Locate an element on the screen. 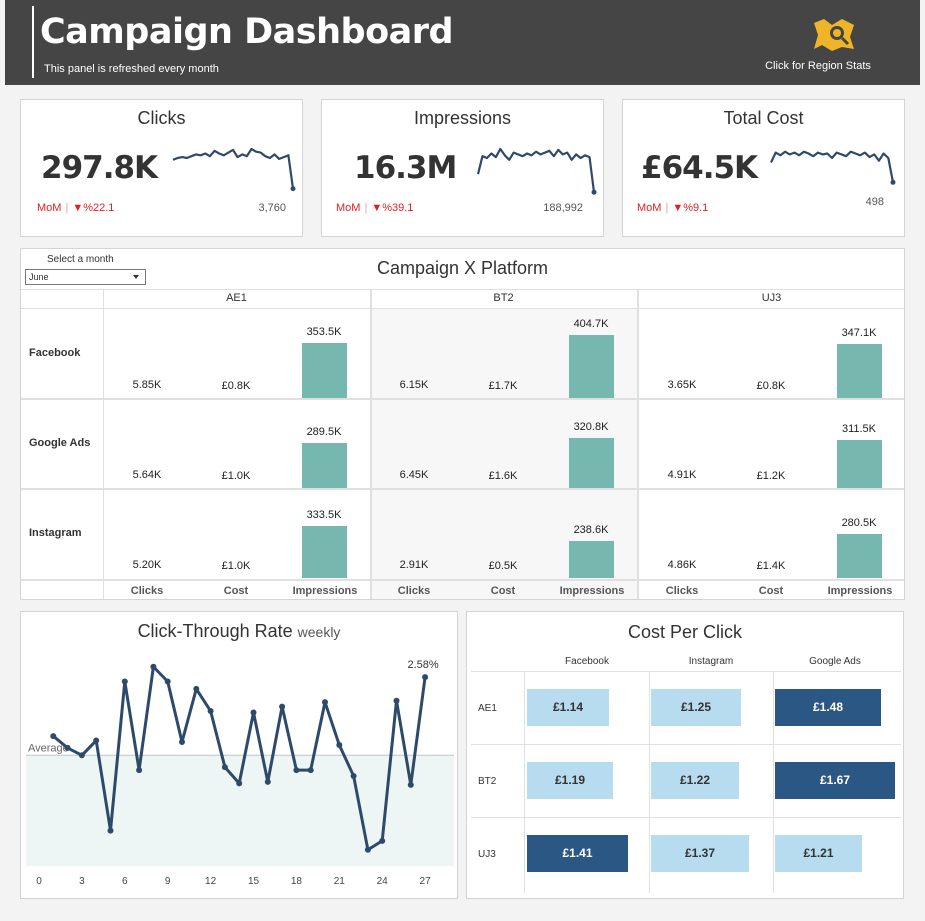  title-accent-bar is located at coordinates (33, 42).